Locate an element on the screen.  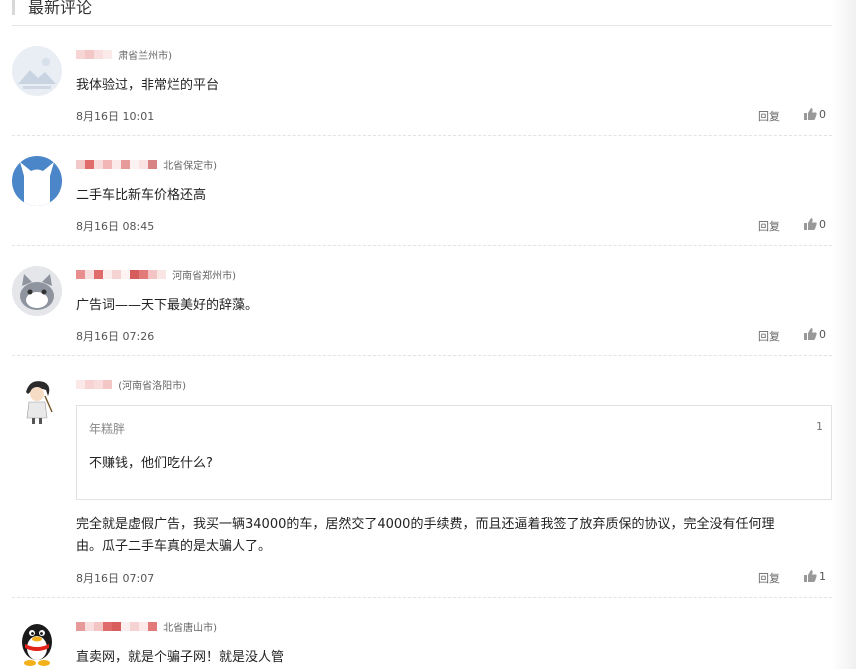
comment-location: (河南省洛阳市) is located at coordinates (152, 386).